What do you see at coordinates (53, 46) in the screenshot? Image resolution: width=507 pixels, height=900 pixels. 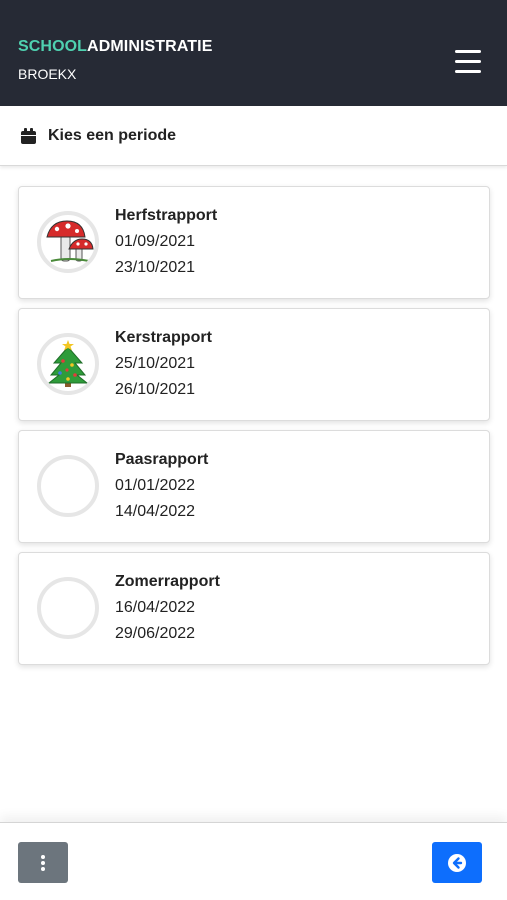 I see `brand-part-school: SCHOOL` at bounding box center [53, 46].